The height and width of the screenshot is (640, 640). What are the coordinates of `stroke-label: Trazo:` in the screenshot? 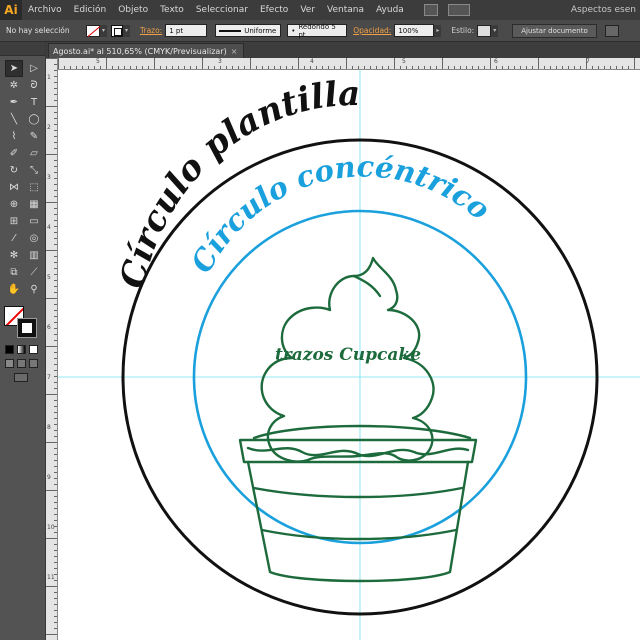 It's located at (151, 30).